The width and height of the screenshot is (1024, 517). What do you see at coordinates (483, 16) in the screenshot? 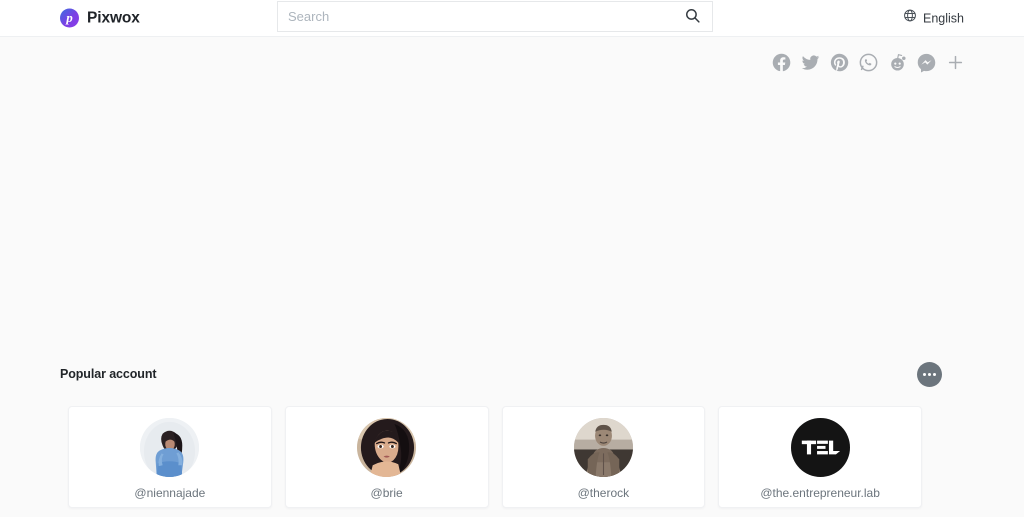
I see `search-input` at bounding box center [483, 16].